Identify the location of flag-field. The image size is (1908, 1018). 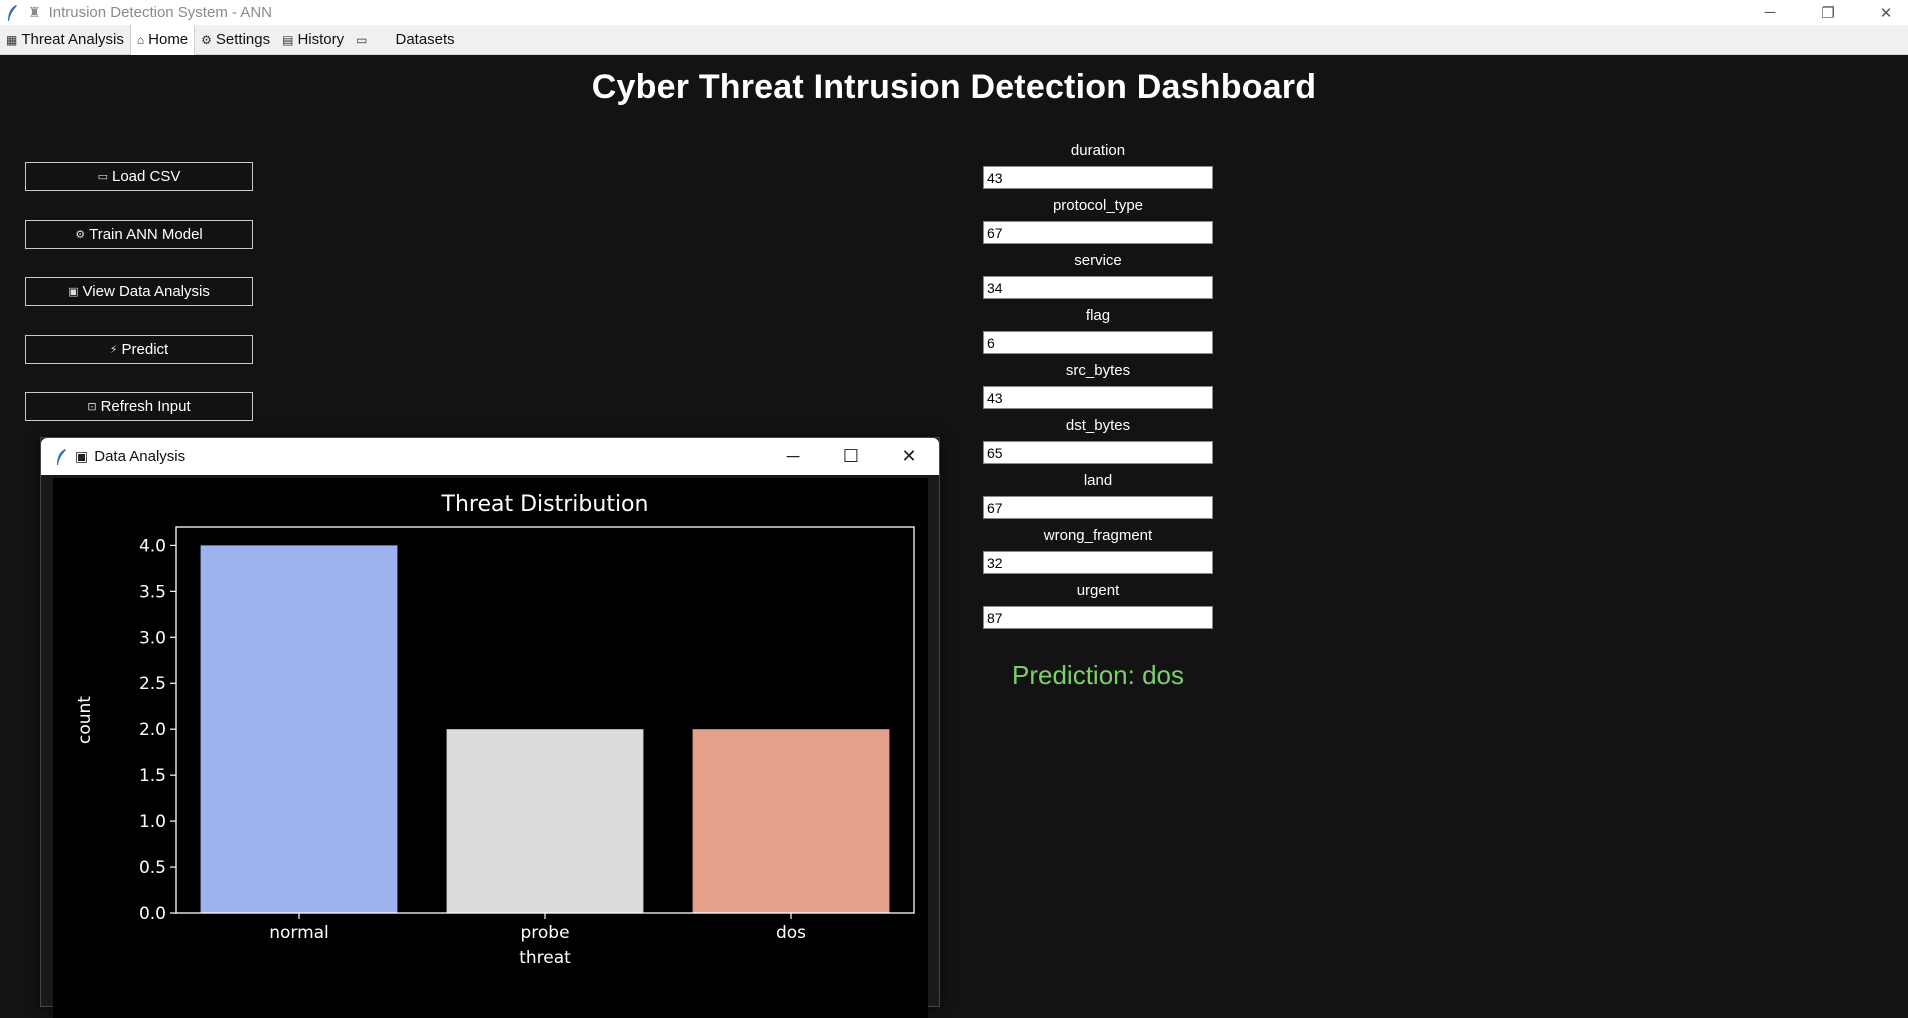
(1098, 342).